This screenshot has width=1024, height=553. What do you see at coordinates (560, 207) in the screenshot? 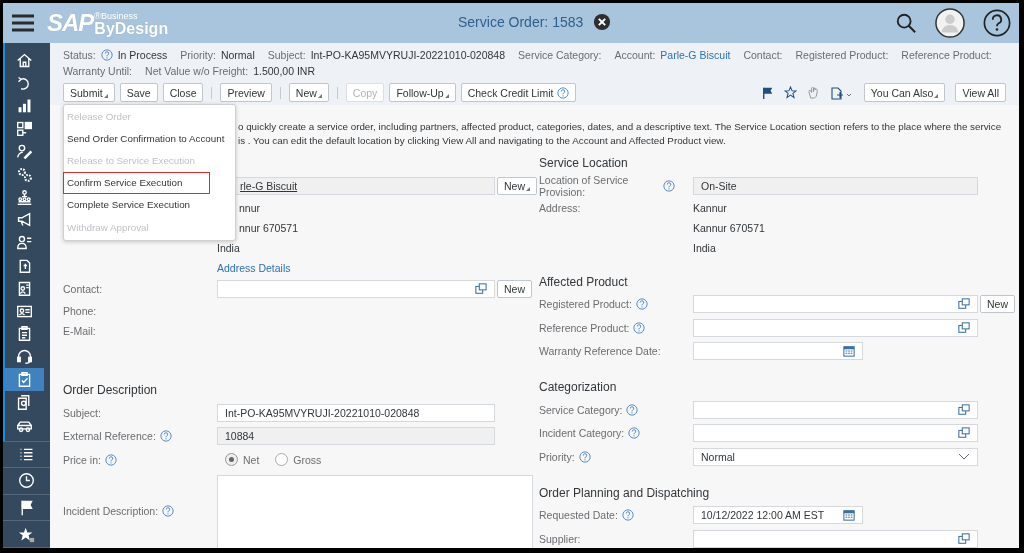
I see `field-label: Address:` at bounding box center [560, 207].